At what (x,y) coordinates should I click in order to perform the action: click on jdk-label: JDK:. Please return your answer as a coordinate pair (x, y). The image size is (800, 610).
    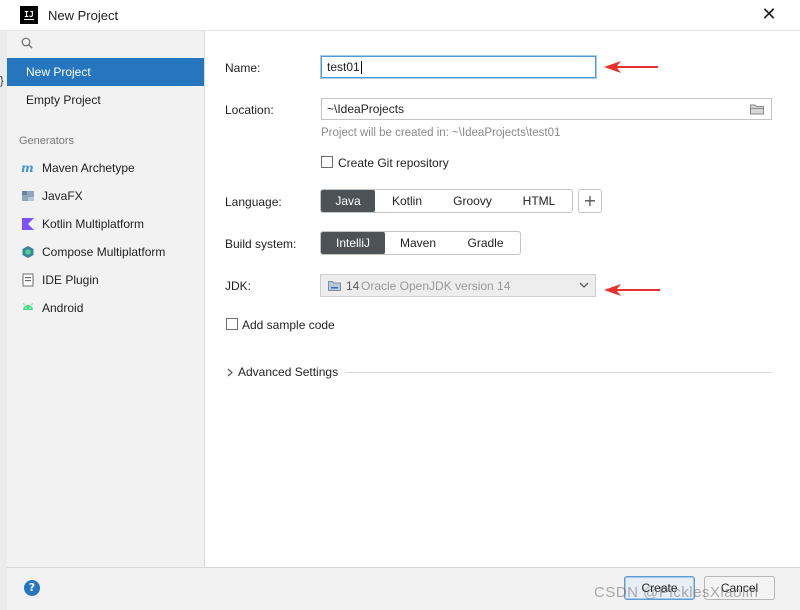
    Looking at the image, I should click on (238, 286).